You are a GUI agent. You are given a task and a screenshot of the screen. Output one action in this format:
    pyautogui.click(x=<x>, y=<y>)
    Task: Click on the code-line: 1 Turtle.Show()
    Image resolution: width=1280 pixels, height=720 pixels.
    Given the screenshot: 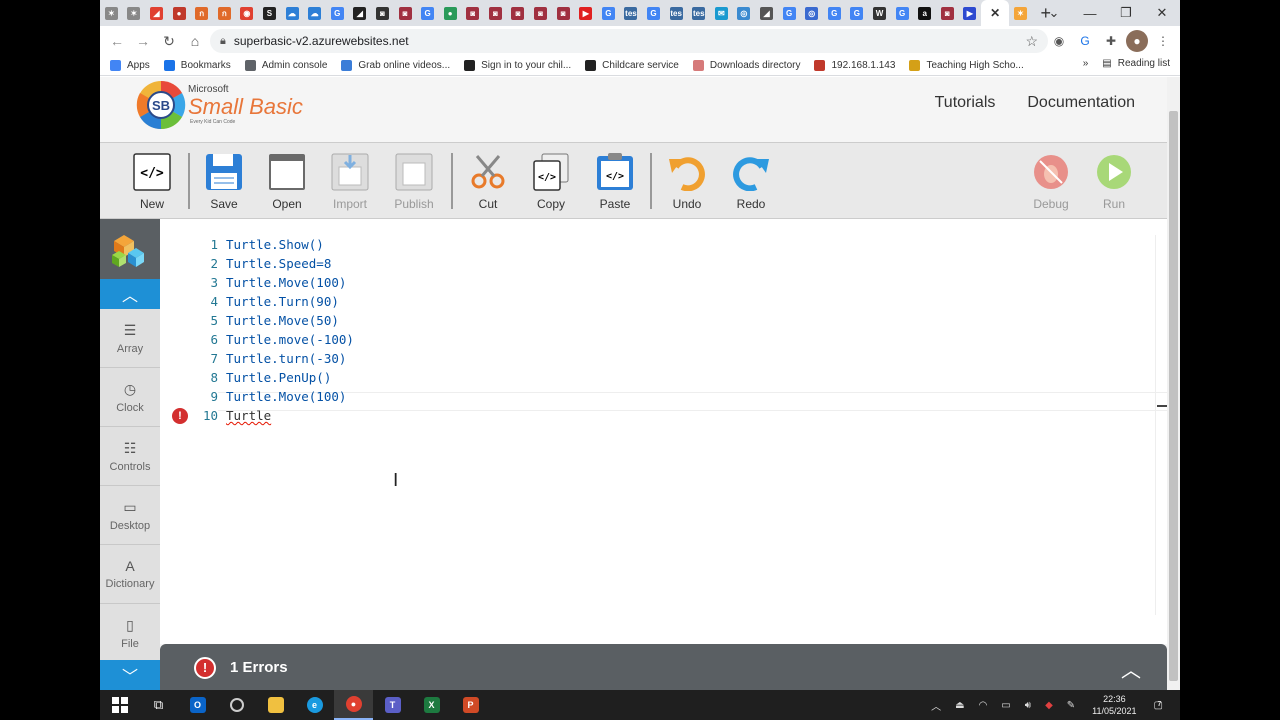 What is the action you would take?
    pyautogui.click(x=657, y=244)
    